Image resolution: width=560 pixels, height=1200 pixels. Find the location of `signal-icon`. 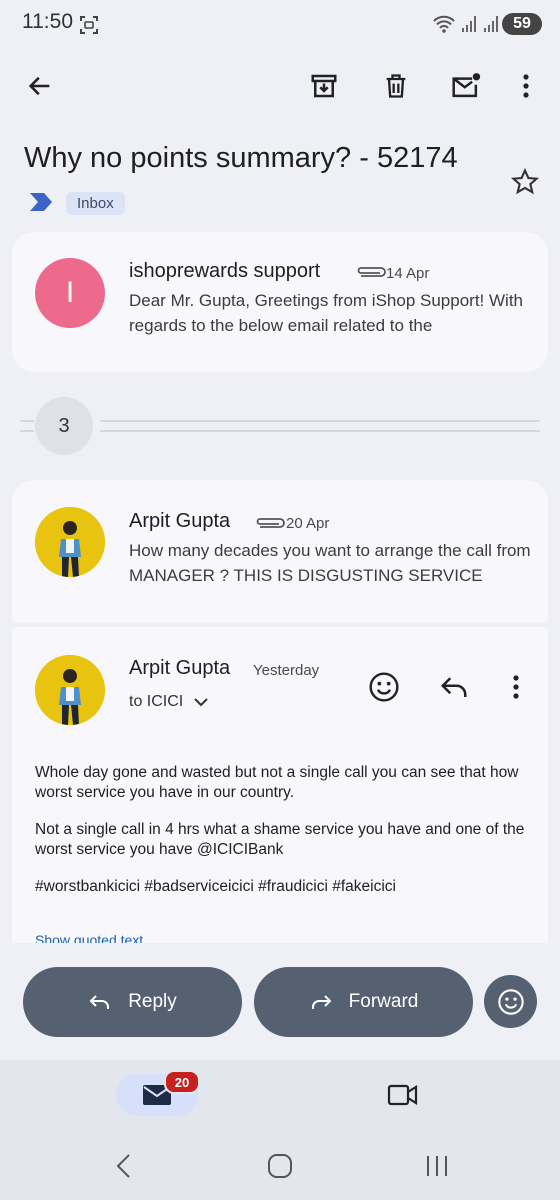

signal-icon is located at coordinates (469, 24).